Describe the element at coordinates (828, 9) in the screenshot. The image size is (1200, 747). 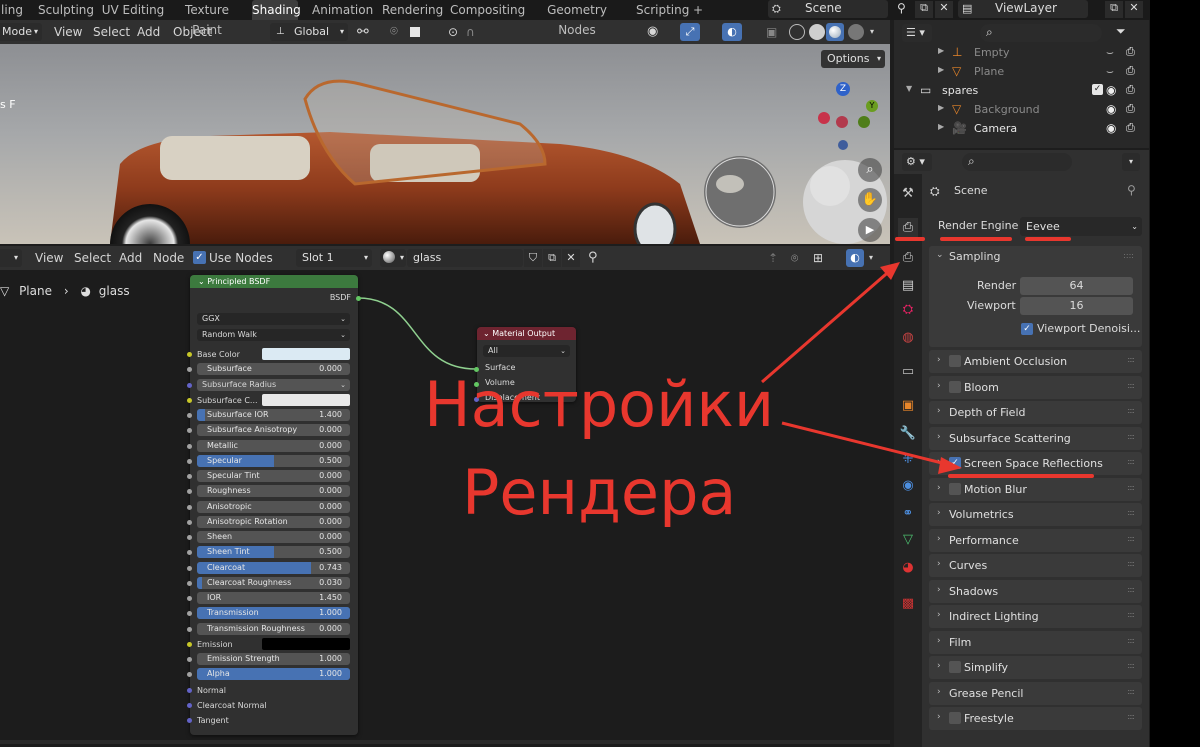
I see `scene-selector: ⛭ Scene` at that location.